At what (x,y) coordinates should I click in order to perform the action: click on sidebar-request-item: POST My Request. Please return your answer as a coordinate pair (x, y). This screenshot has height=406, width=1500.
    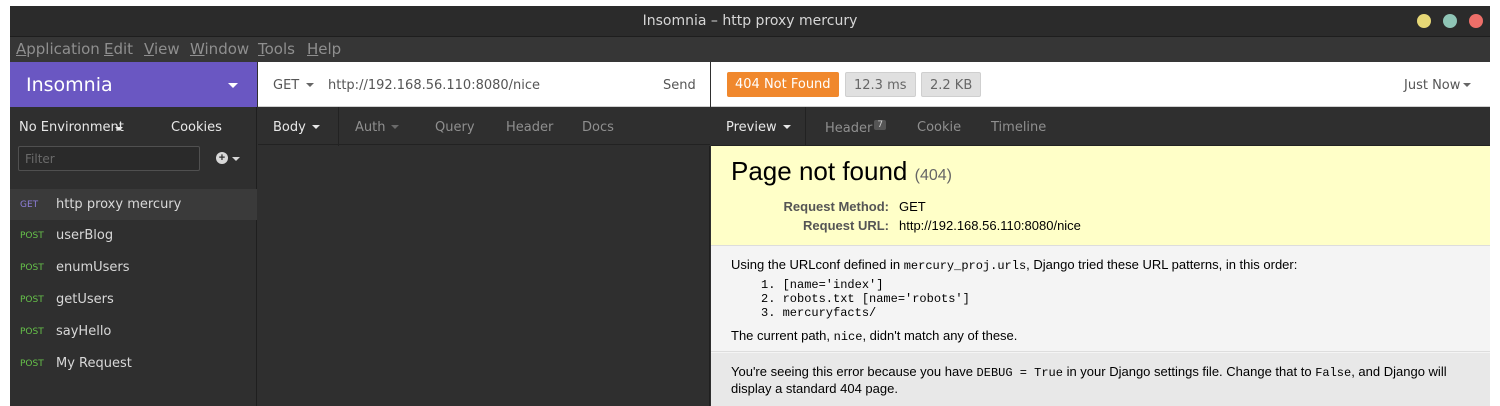
    Looking at the image, I should click on (133, 363).